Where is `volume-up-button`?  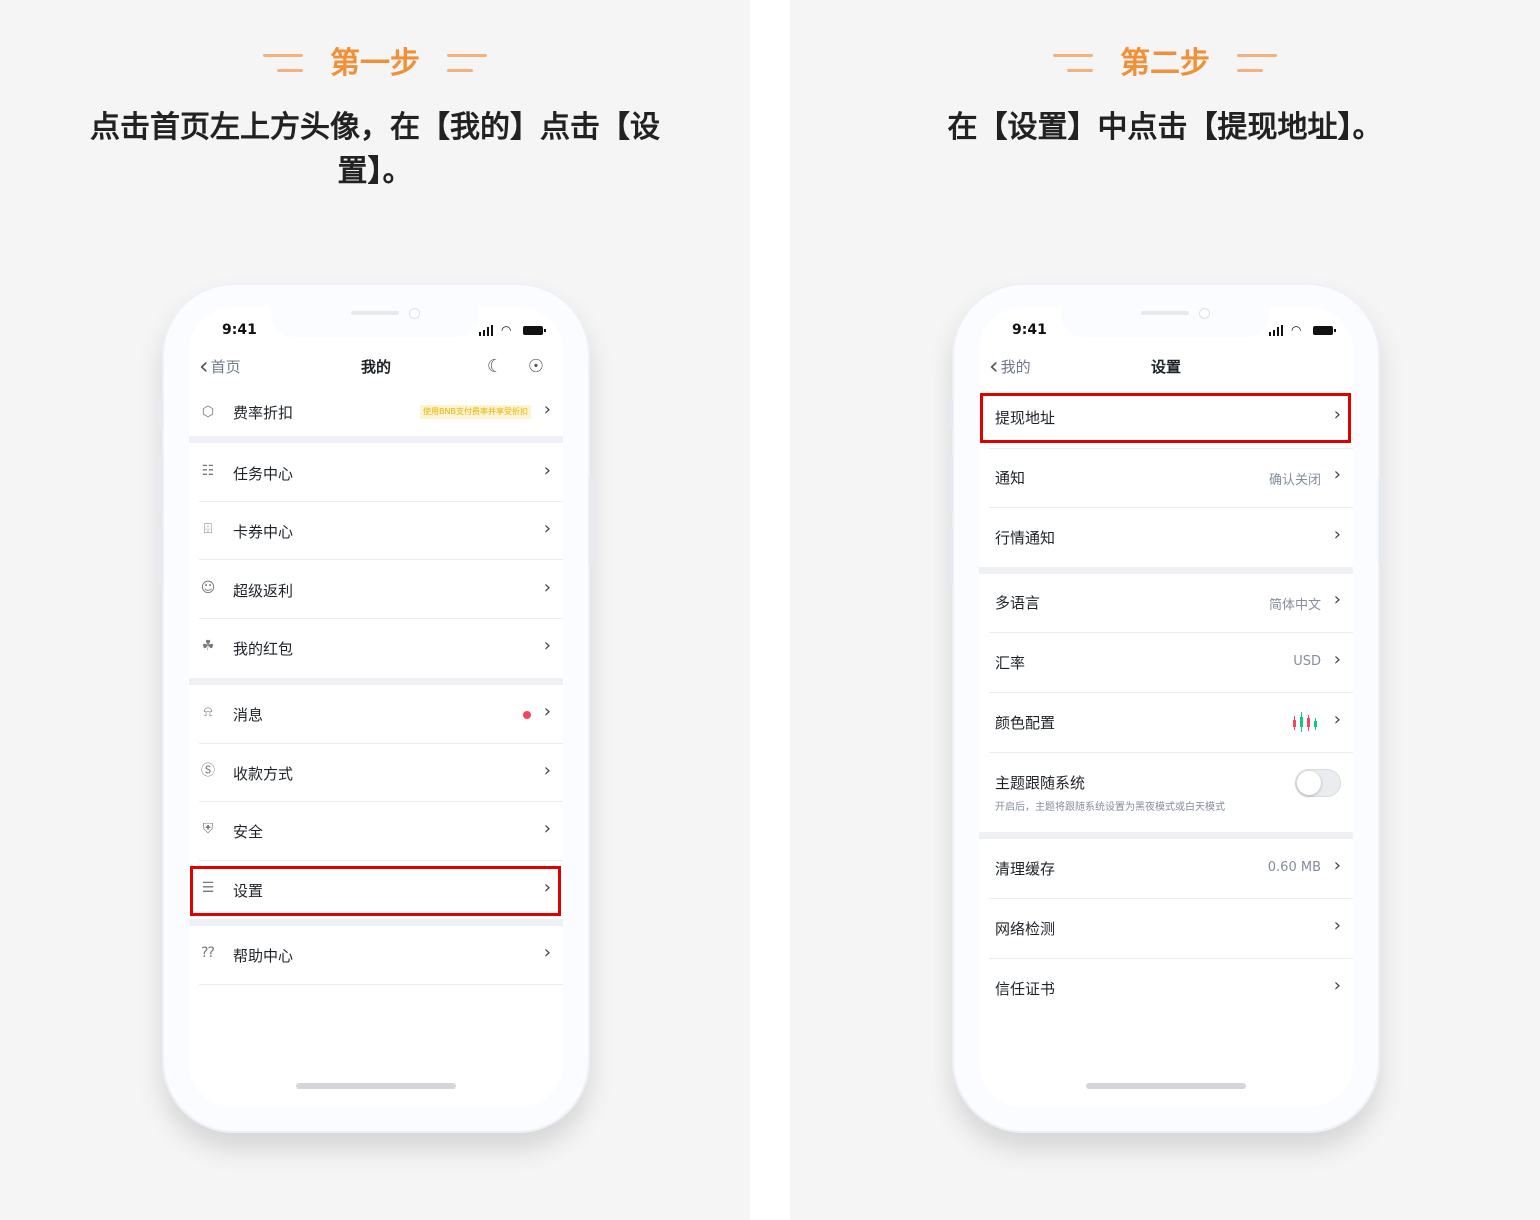 volume-up-button is located at coordinates (160, 484).